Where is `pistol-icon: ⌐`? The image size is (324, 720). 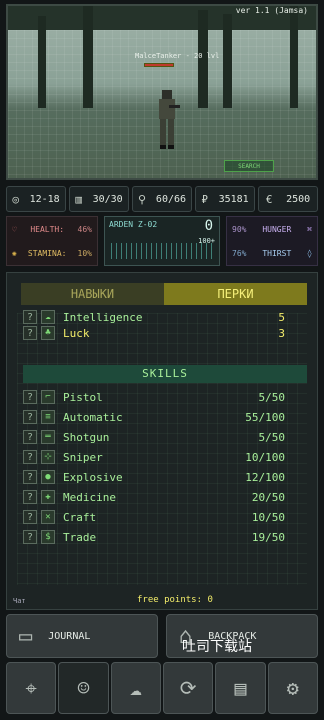 pistol-icon: ⌐ is located at coordinates (48, 397).